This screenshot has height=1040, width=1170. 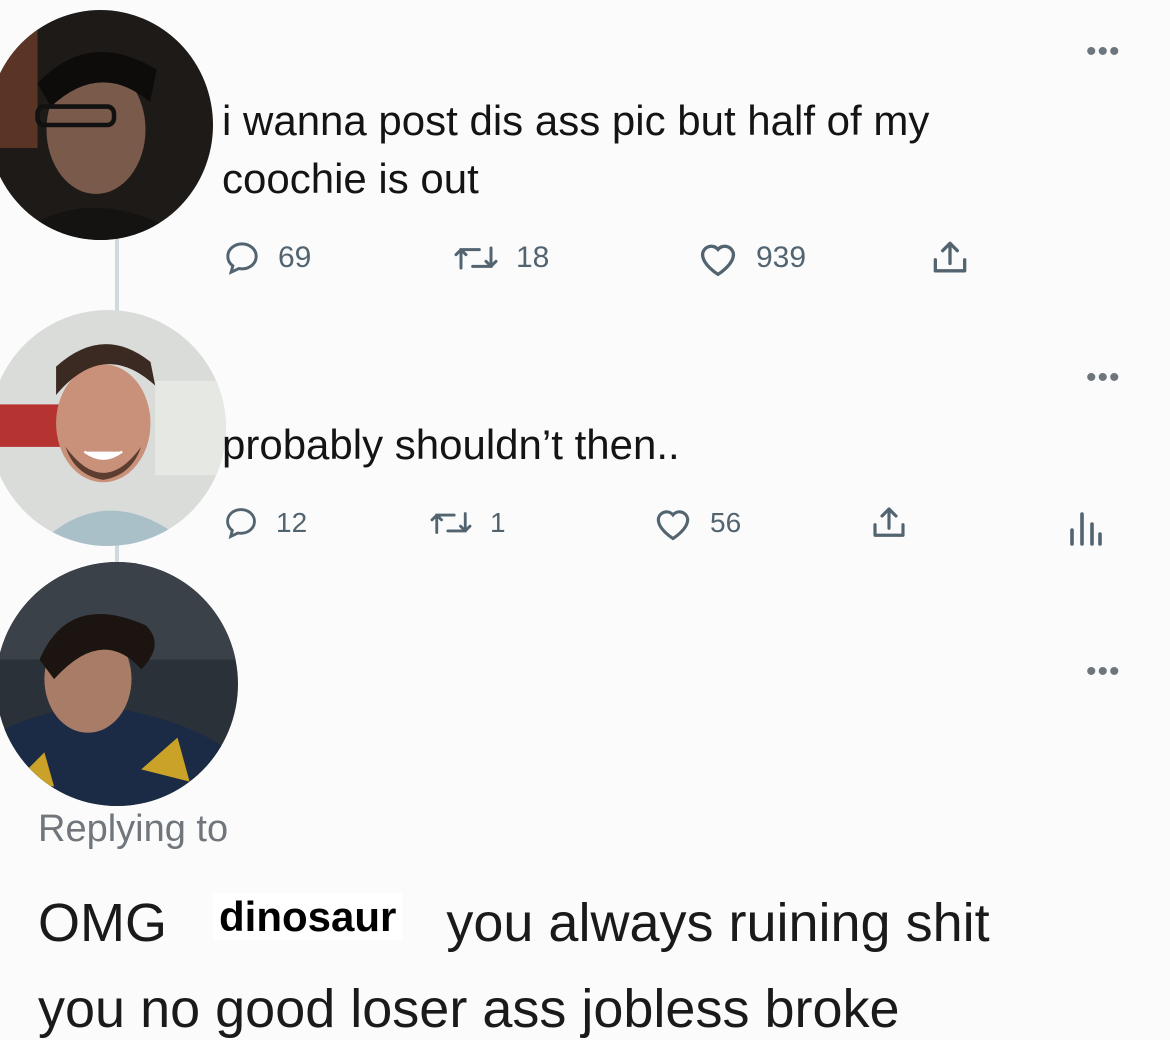 I want to click on like-count: 939, so click(x=781, y=257).